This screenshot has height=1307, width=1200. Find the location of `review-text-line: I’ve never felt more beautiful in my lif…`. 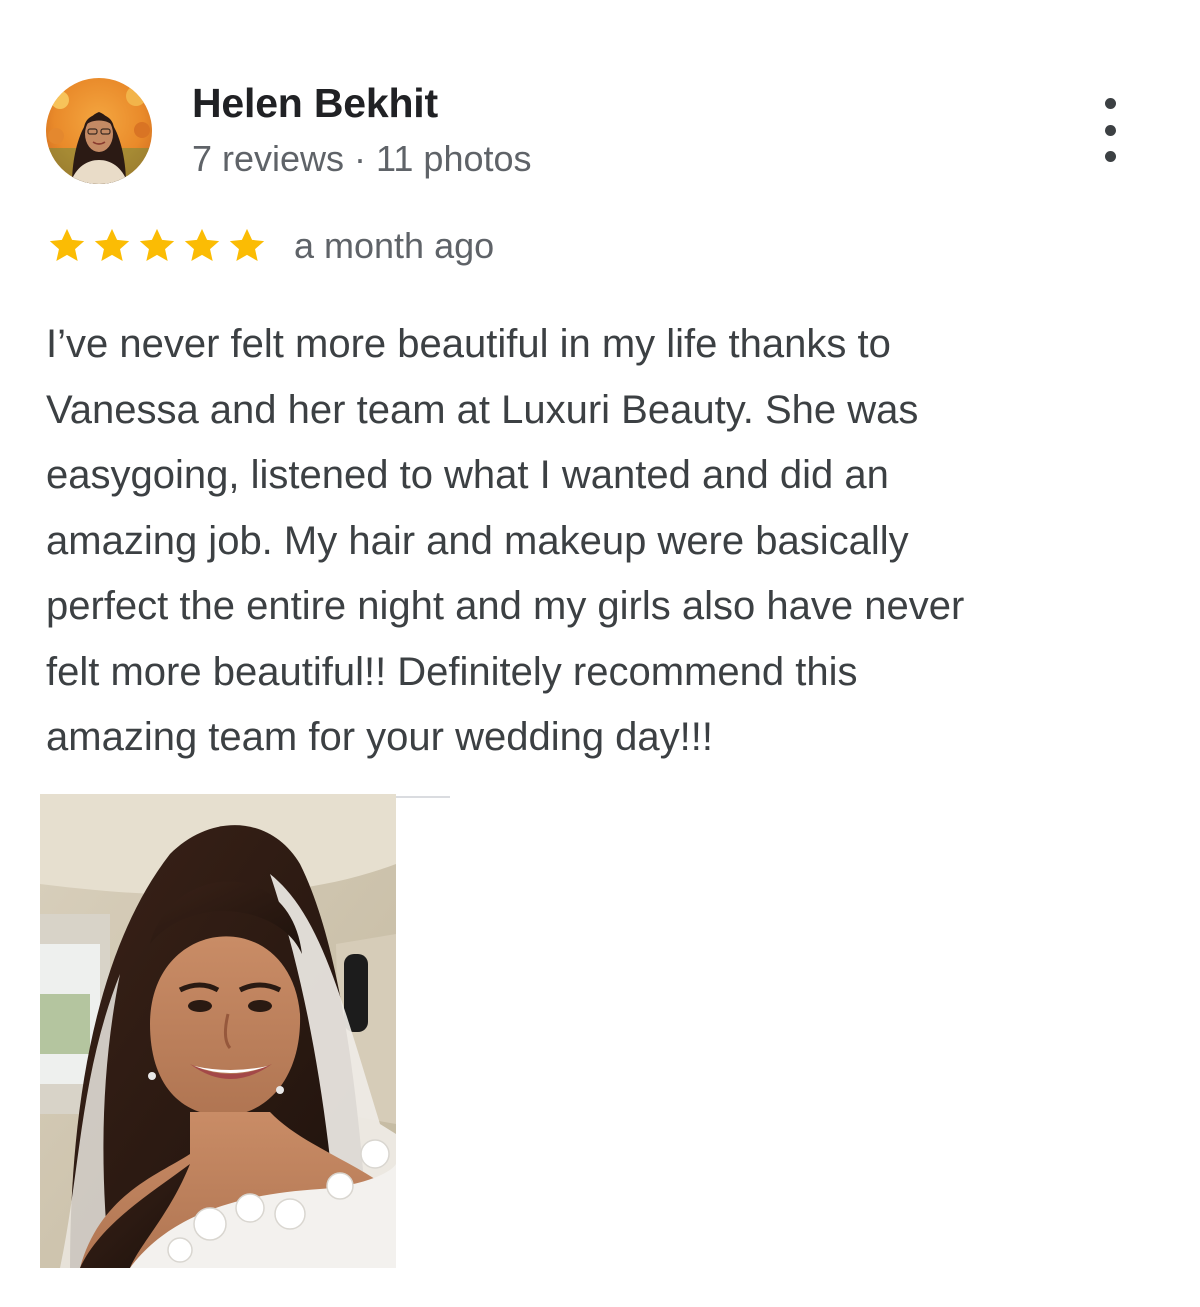

review-text-line: I’ve never felt more beautiful in my lif… is located at coordinates (468, 344).